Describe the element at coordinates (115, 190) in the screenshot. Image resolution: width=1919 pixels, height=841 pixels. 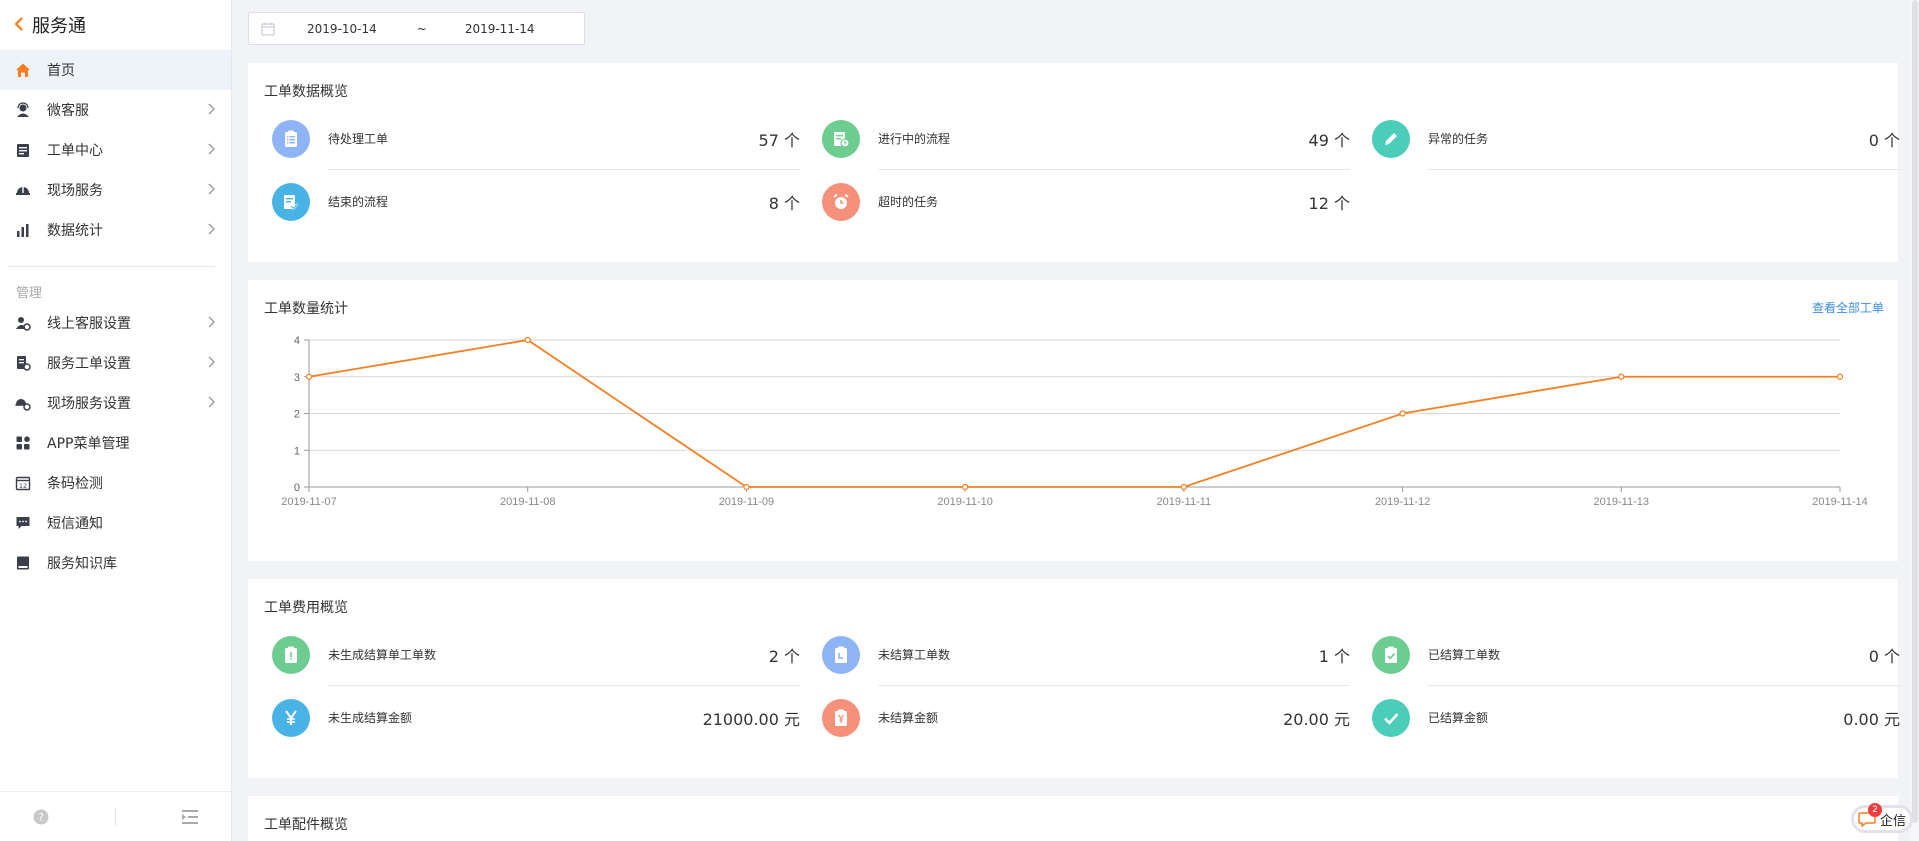
I see `sidebar-item-helmet: 现场服务` at that location.